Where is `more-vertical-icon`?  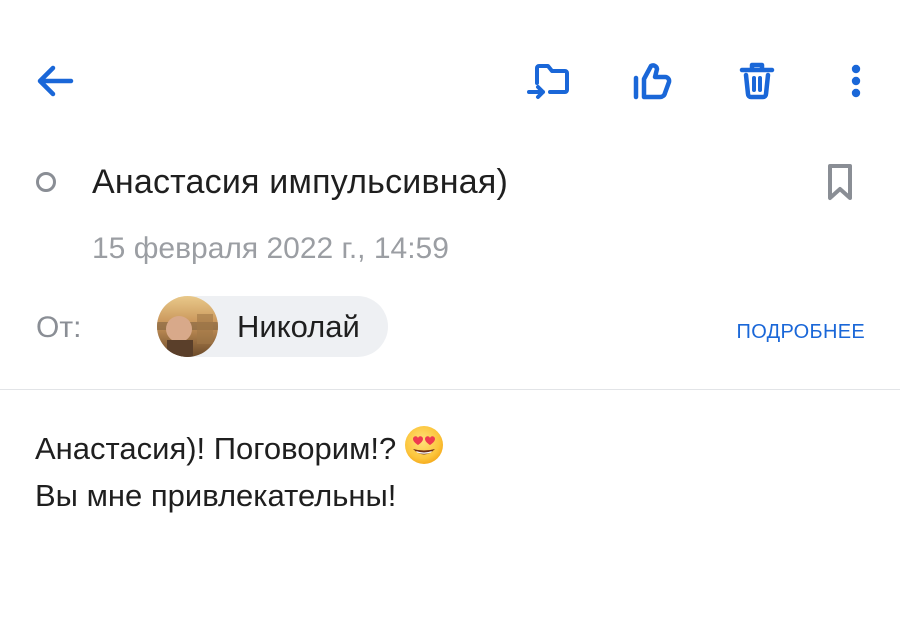 more-vertical-icon is located at coordinates (856, 81).